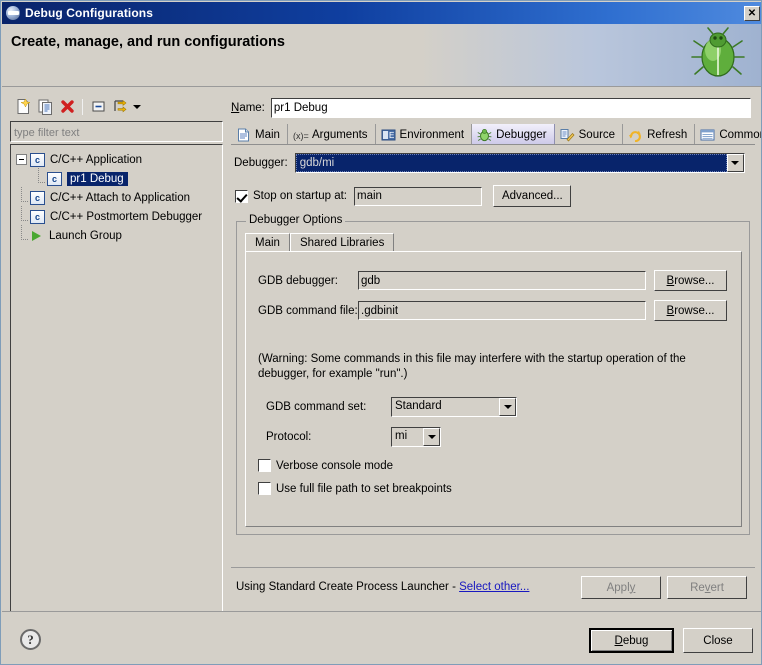 This screenshot has width=762, height=665. What do you see at coordinates (331, 134) in the screenshot?
I see `tab-arguments: (x)= Arguments` at bounding box center [331, 134].